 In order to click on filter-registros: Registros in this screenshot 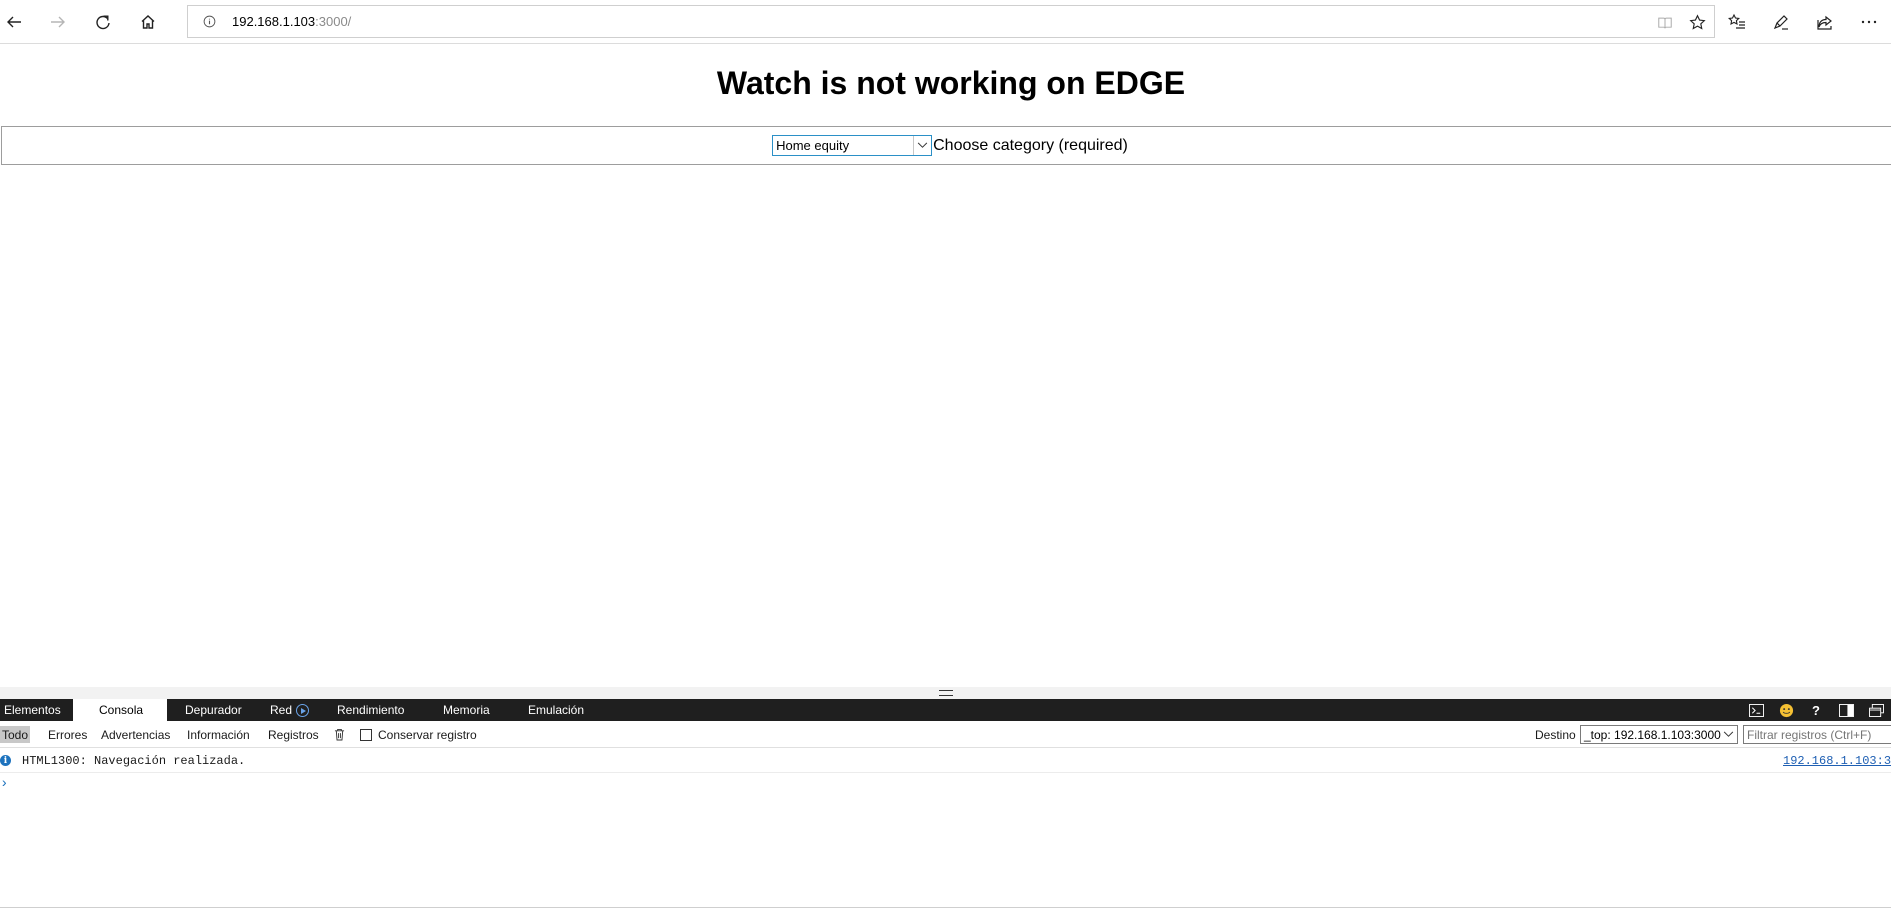, I will do `click(293, 734)`.